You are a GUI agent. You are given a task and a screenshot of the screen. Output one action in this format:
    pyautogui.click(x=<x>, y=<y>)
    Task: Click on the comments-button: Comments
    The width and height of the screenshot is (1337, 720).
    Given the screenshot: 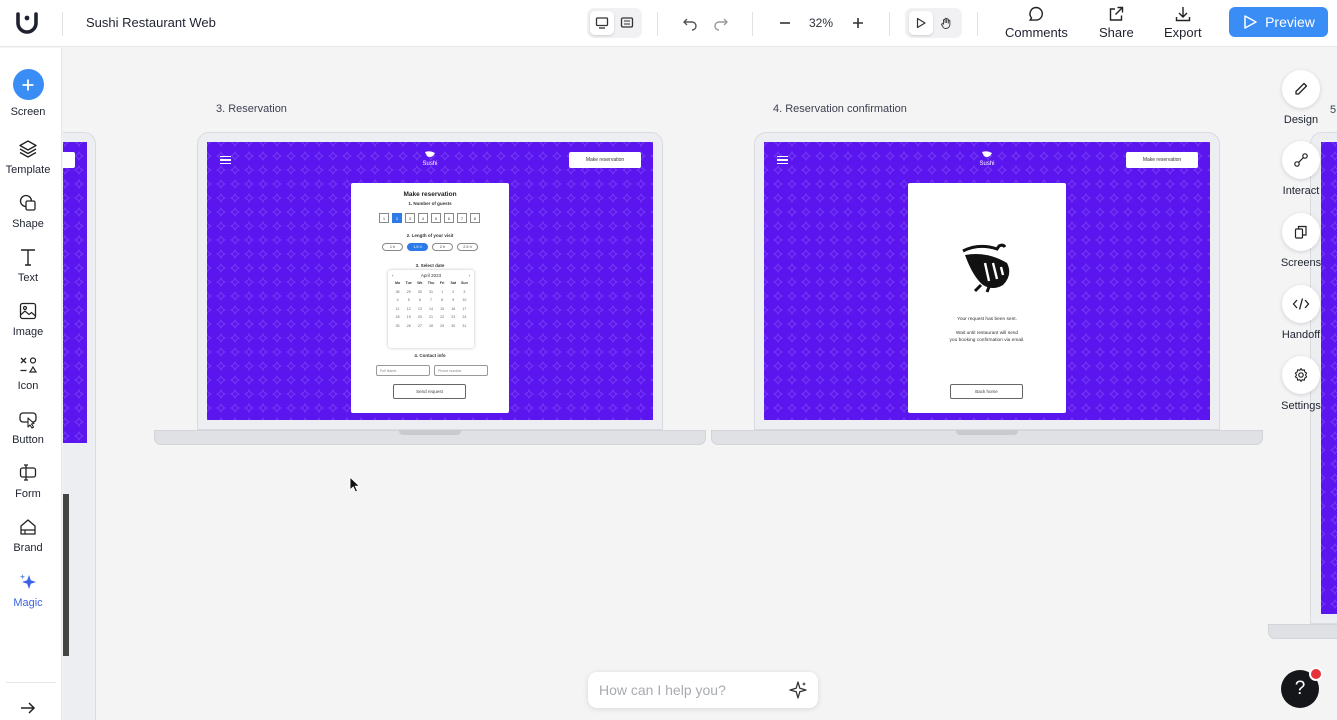 What is the action you would take?
    pyautogui.click(x=1036, y=22)
    